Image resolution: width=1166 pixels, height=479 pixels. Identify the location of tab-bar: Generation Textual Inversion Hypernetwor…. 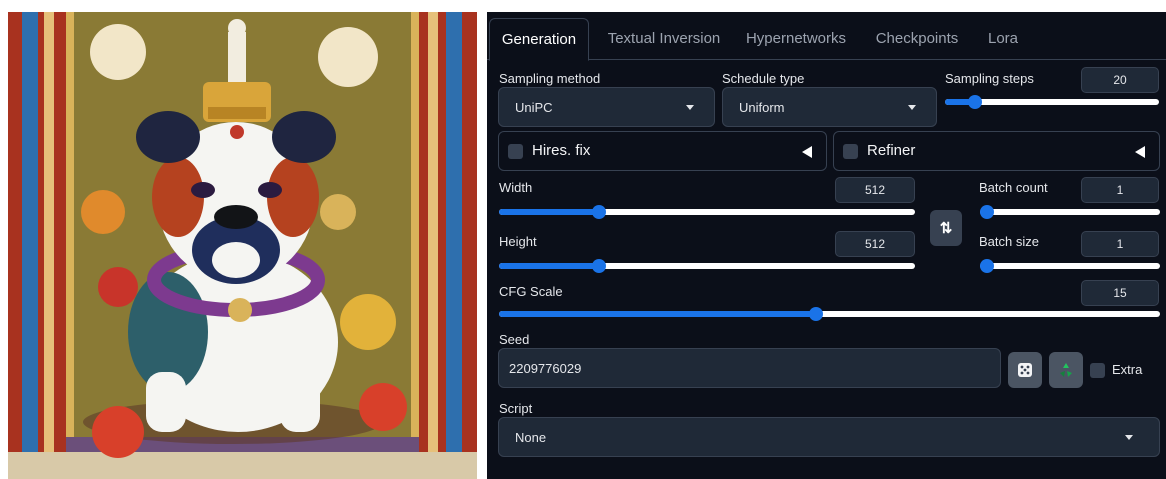
(826, 36).